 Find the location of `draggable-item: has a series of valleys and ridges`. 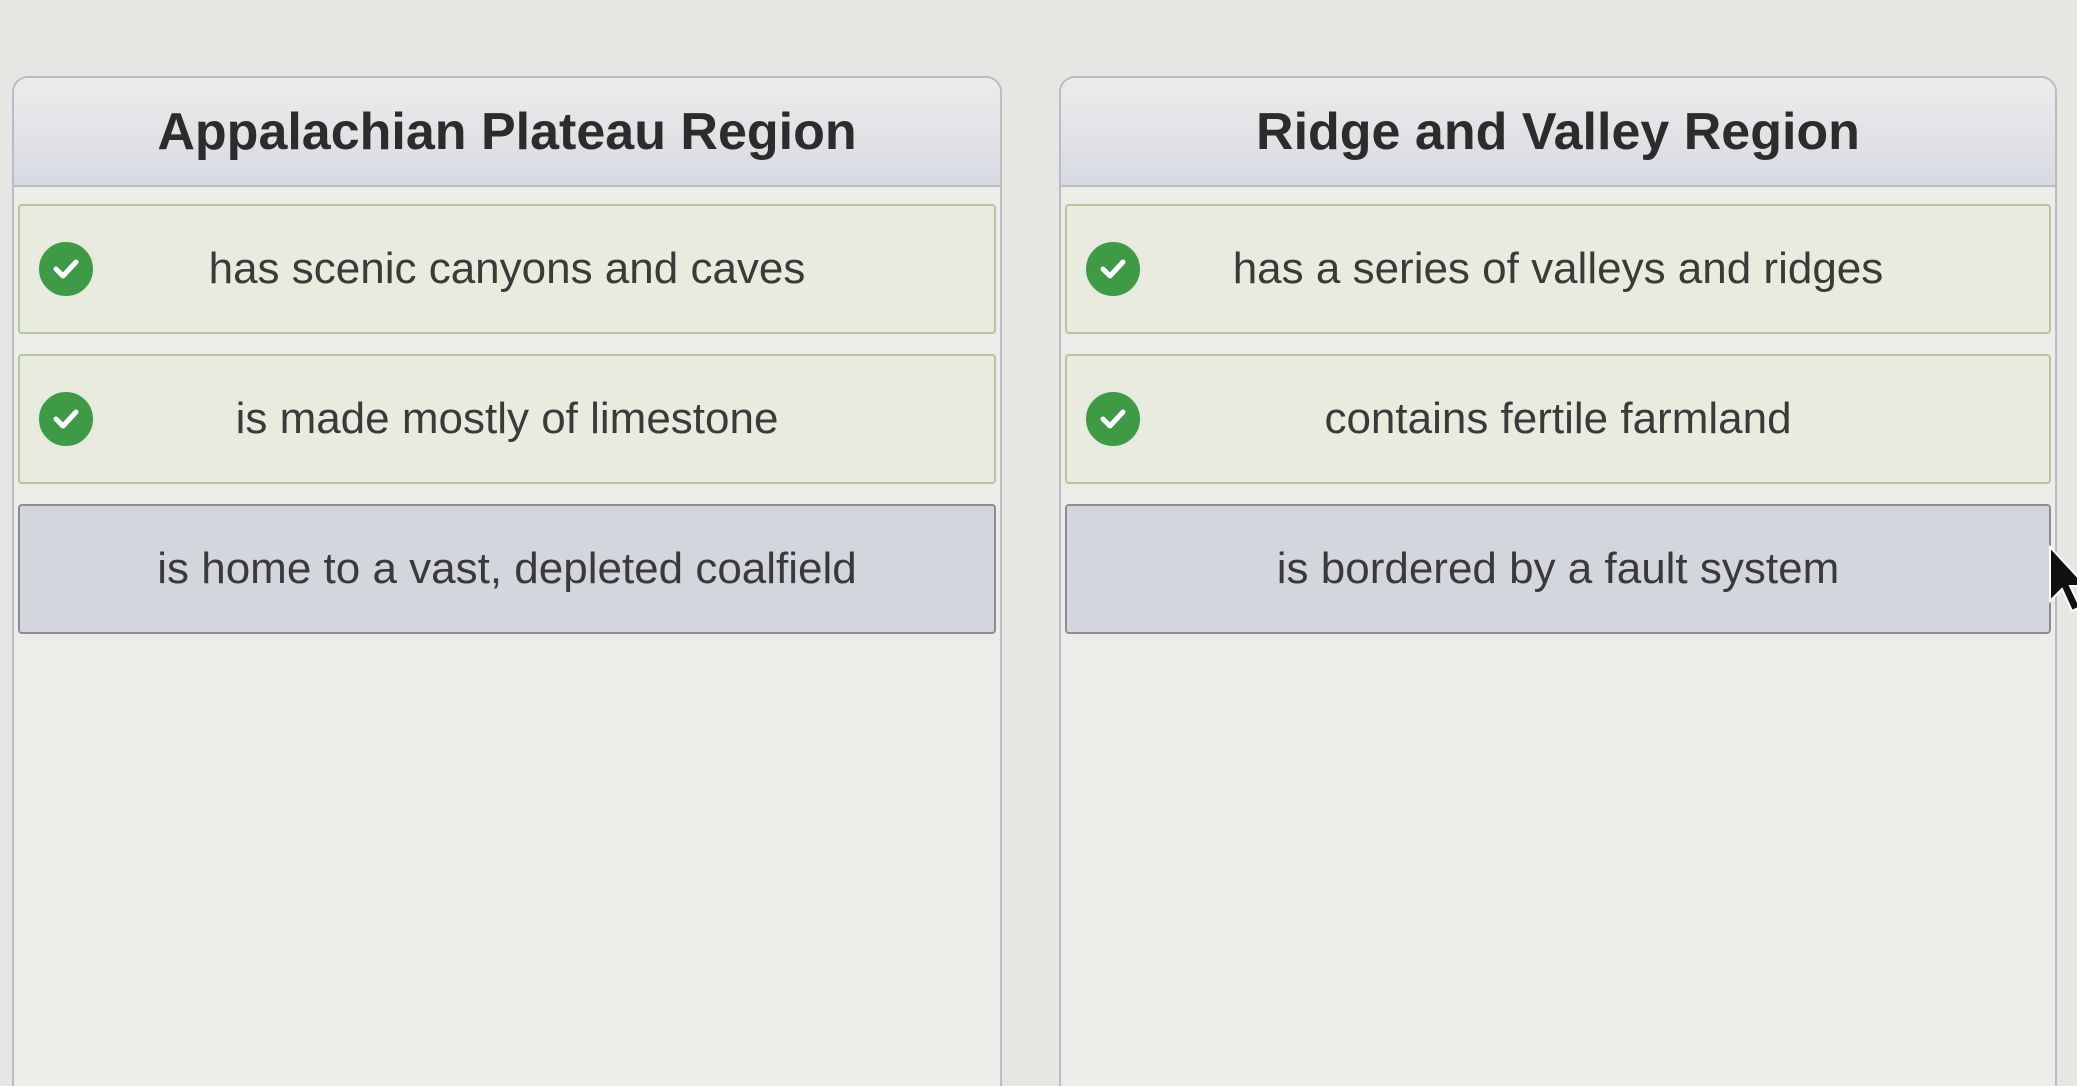

draggable-item: has a series of valleys and ridges is located at coordinates (1558, 269).